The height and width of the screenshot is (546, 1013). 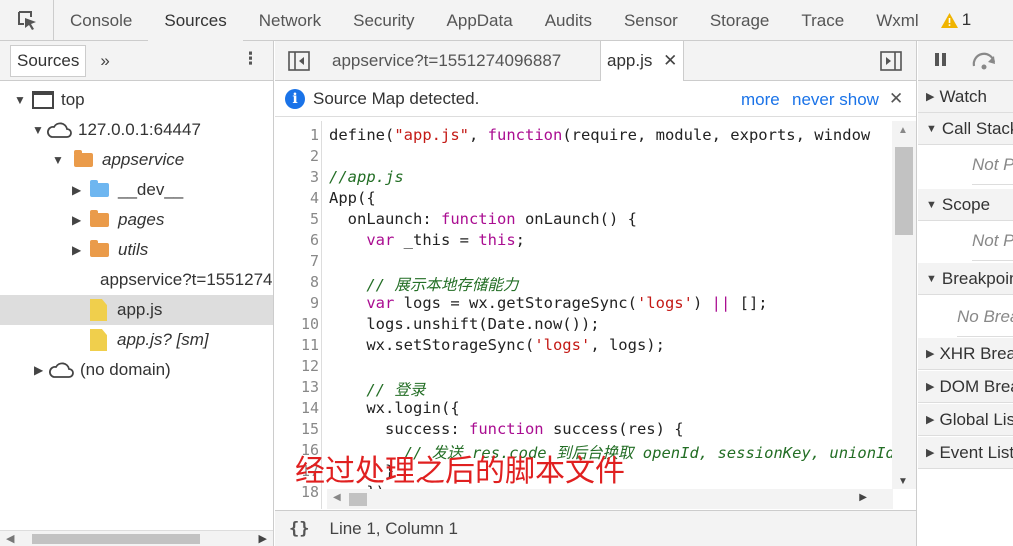 What do you see at coordinates (446, 61) in the screenshot?
I see `tab-appservice-file: appservice?t=1551274096887` at bounding box center [446, 61].